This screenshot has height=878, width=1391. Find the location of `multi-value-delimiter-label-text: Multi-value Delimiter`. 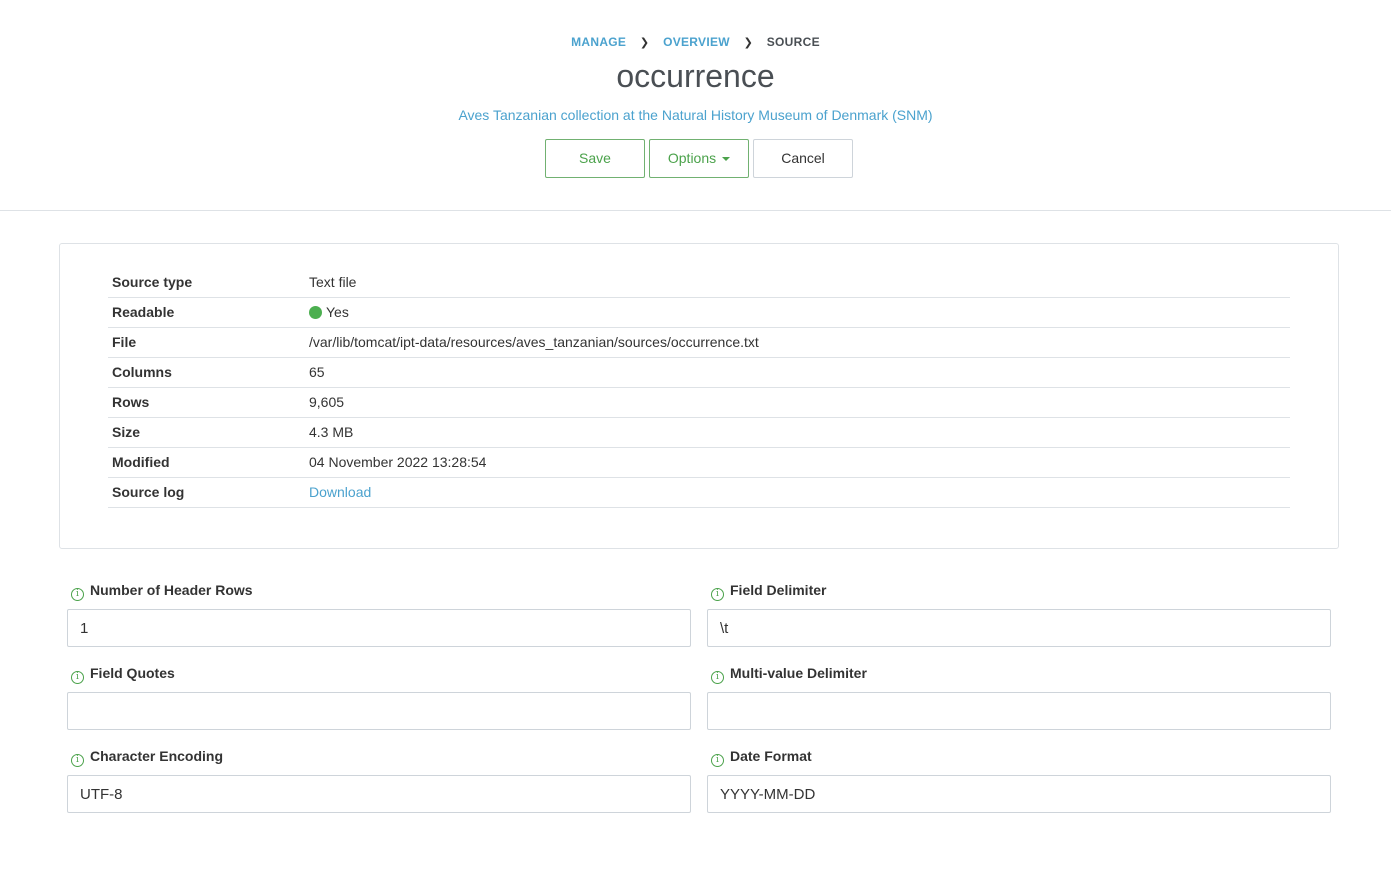

multi-value-delimiter-label-text: Multi-value Delimiter is located at coordinates (798, 673).